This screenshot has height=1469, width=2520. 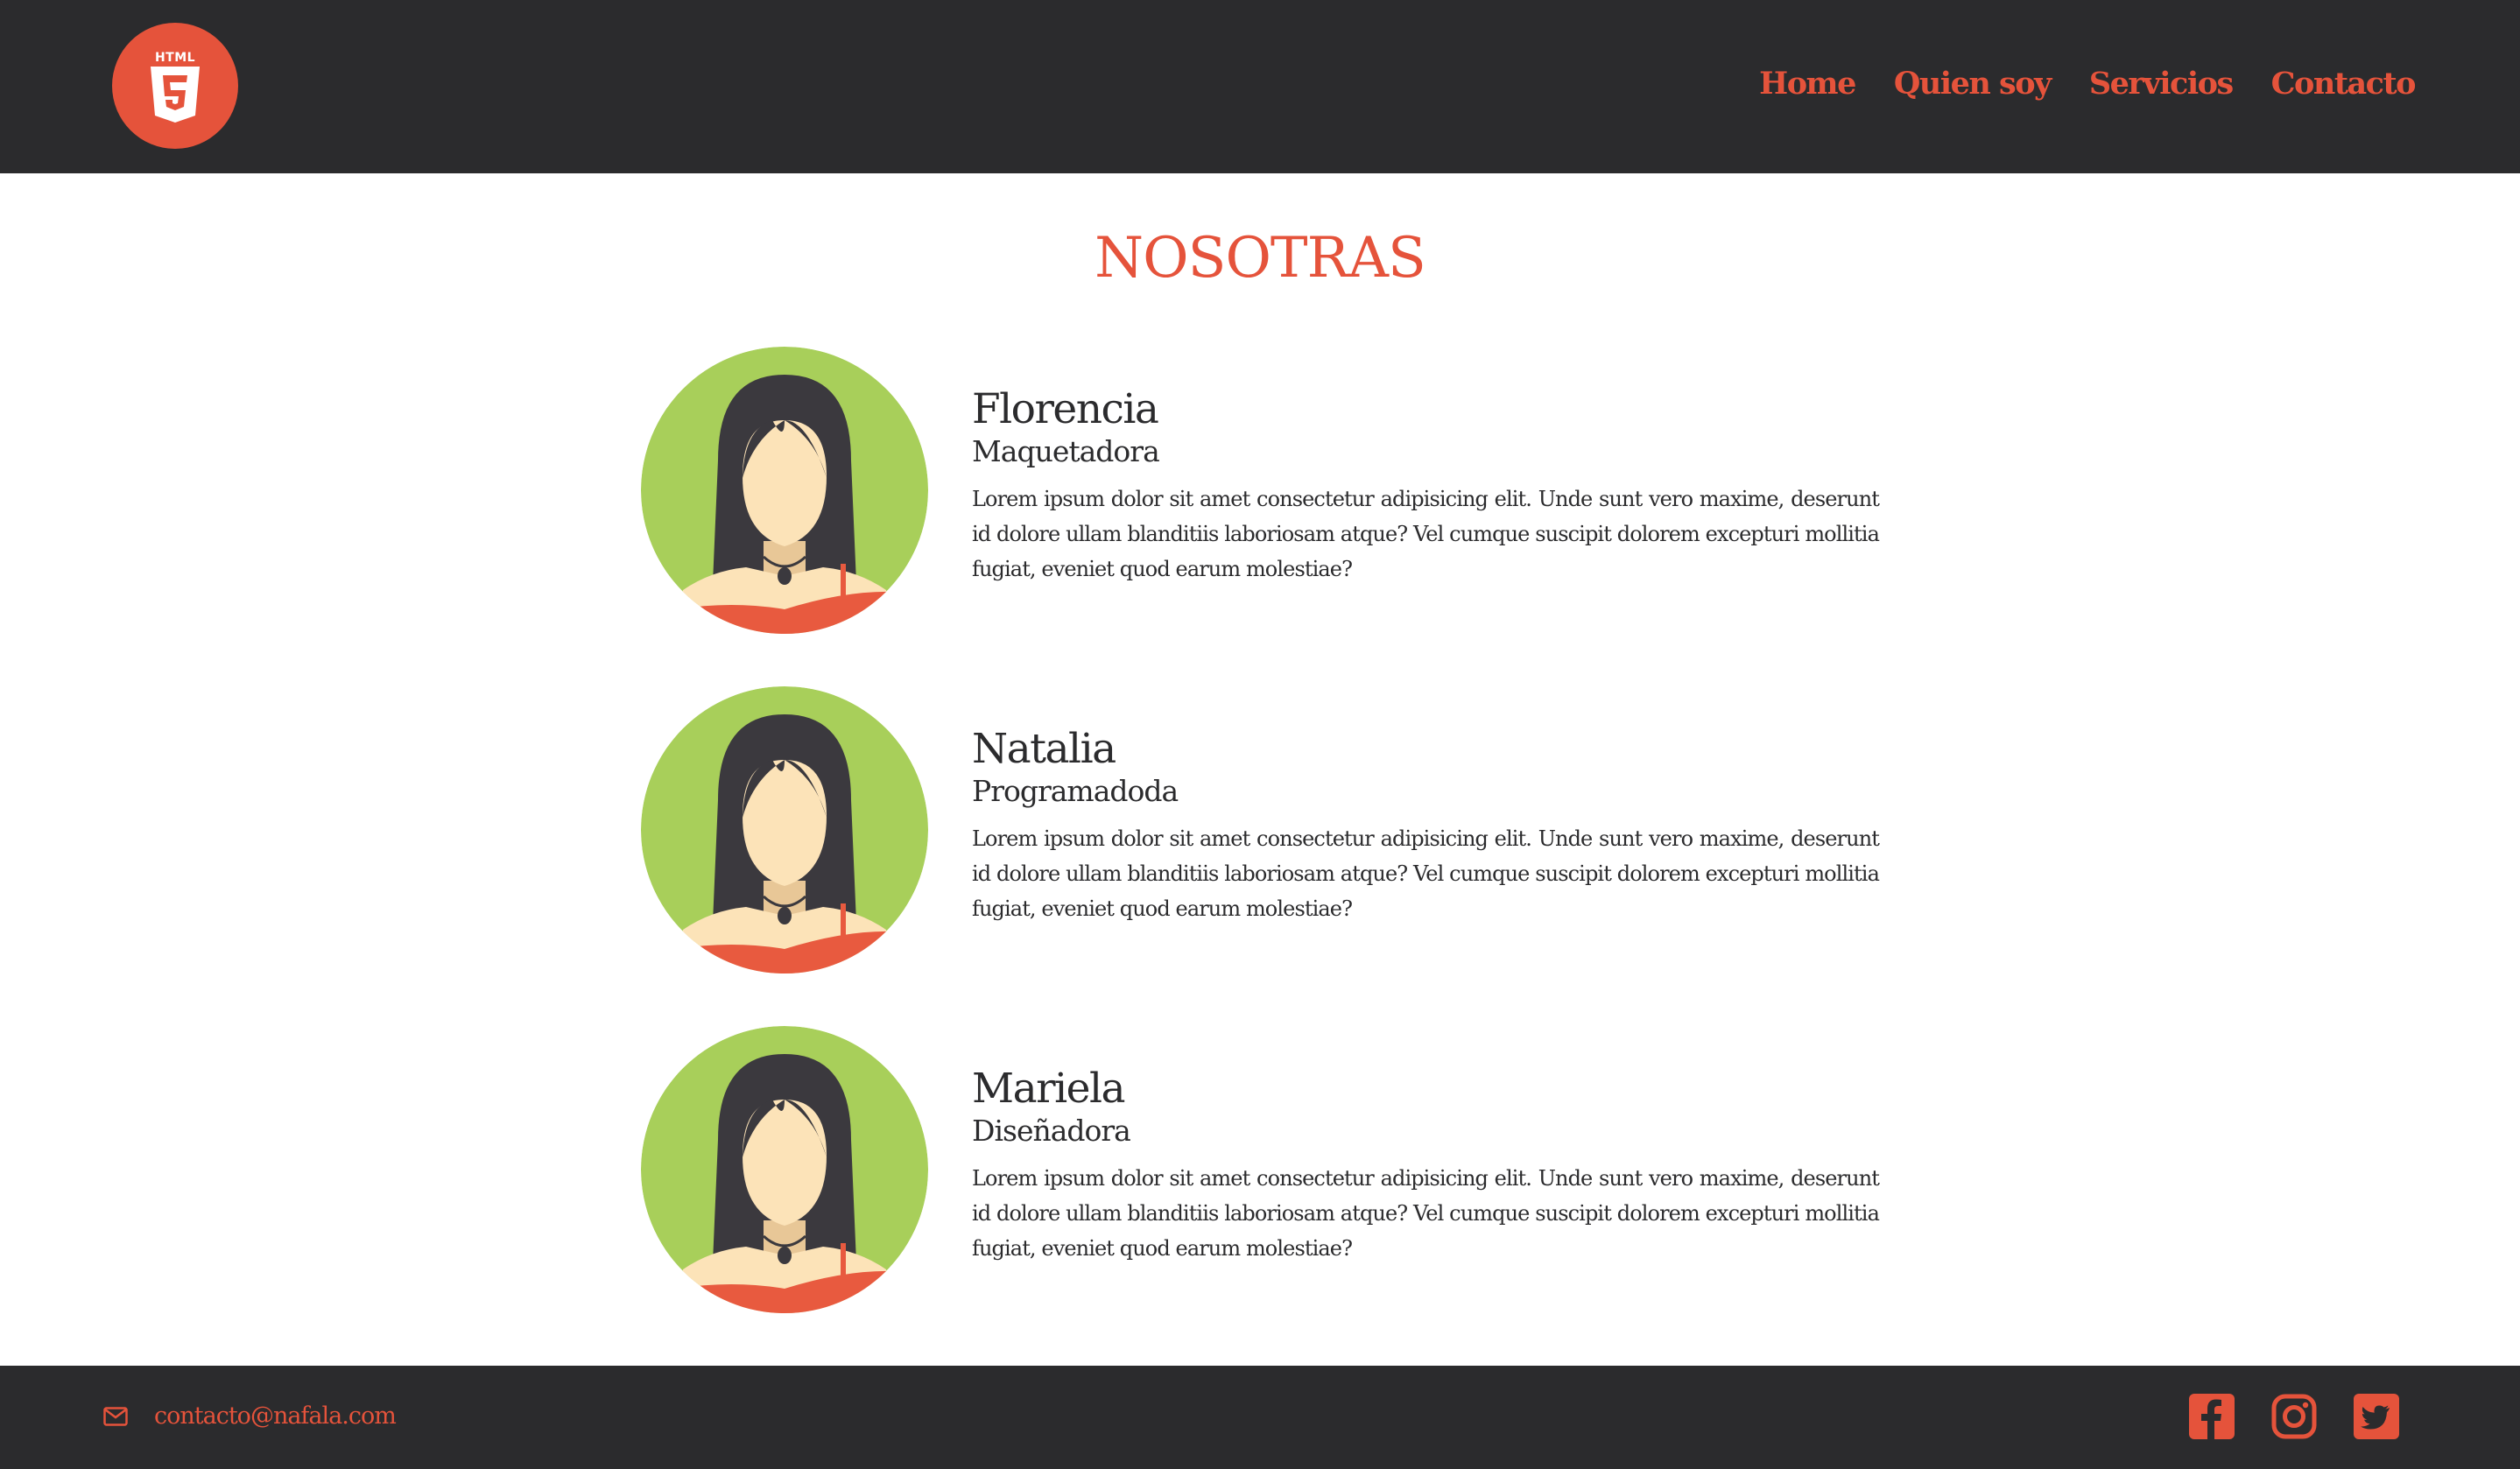 I want to click on page-title: NOSOTRAS, so click(x=1260, y=258).